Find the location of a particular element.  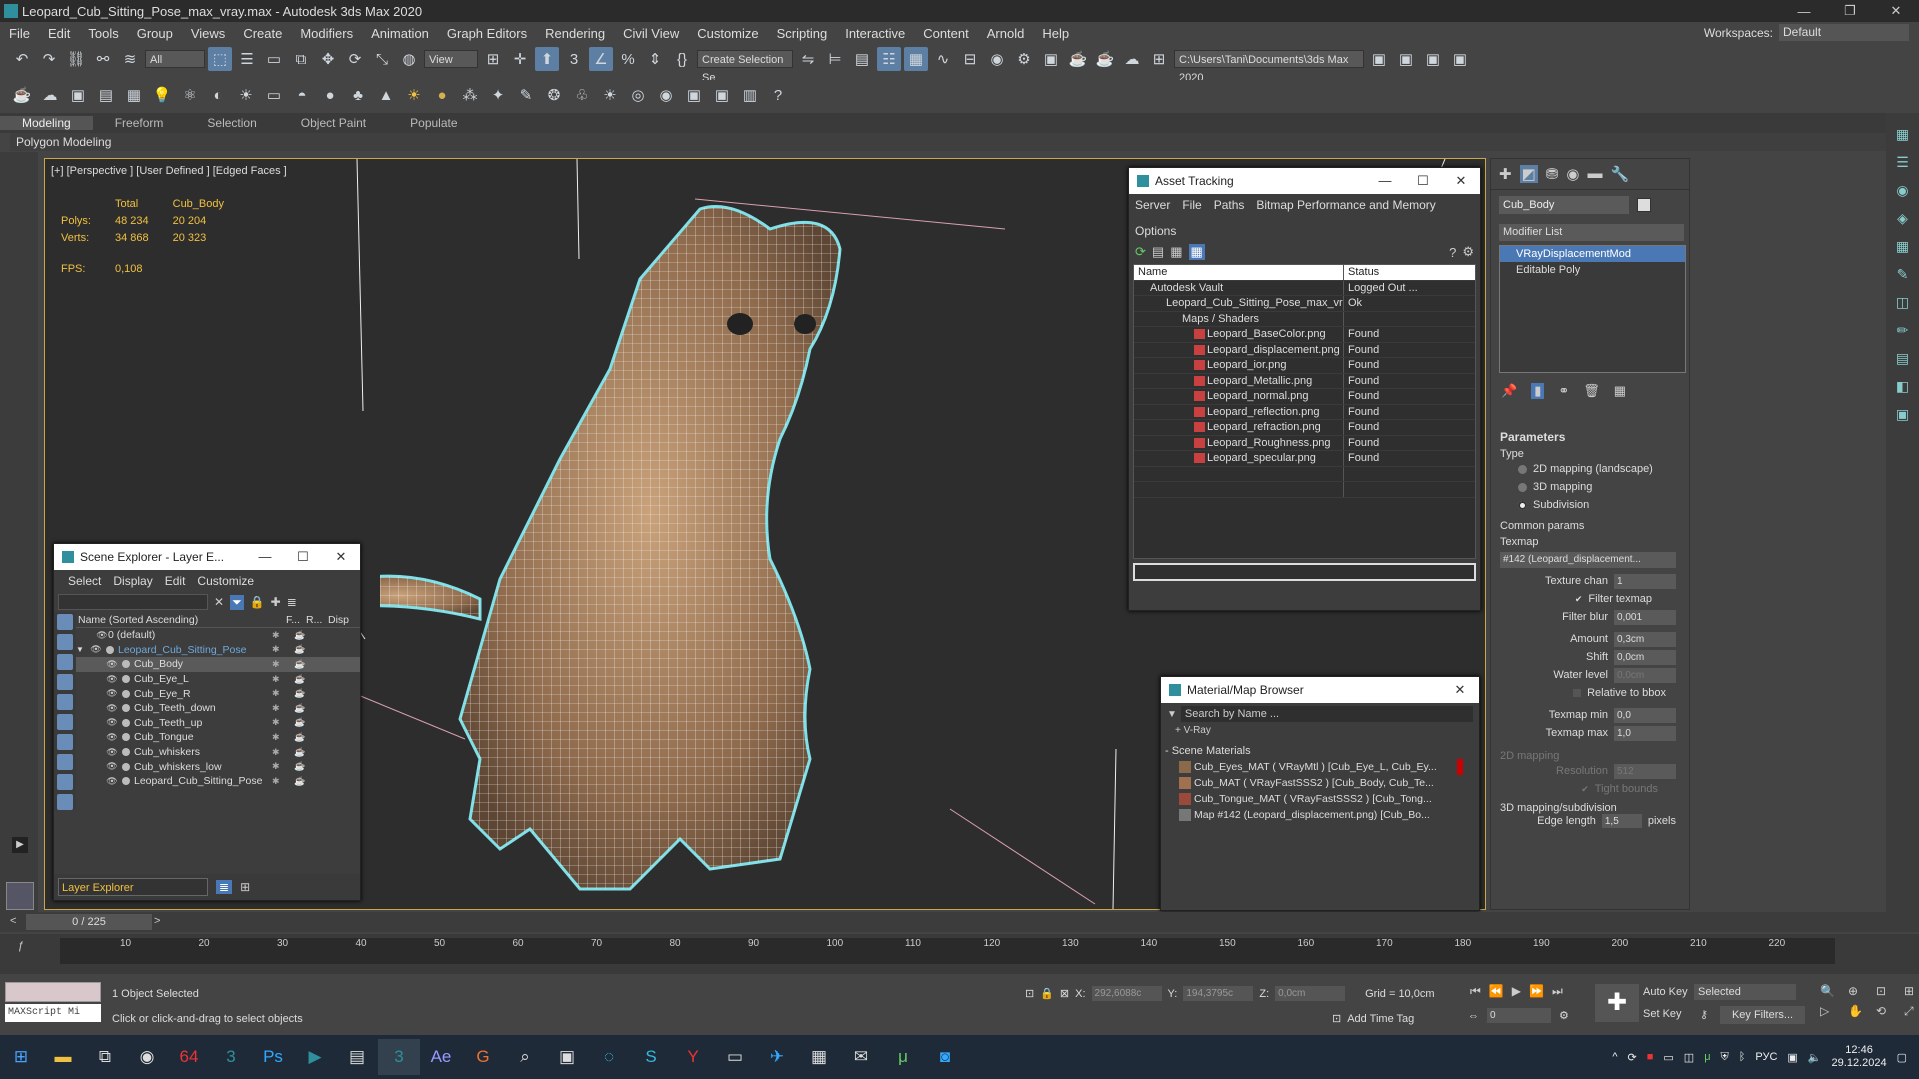

menu-help: Help is located at coordinates (1055, 33).